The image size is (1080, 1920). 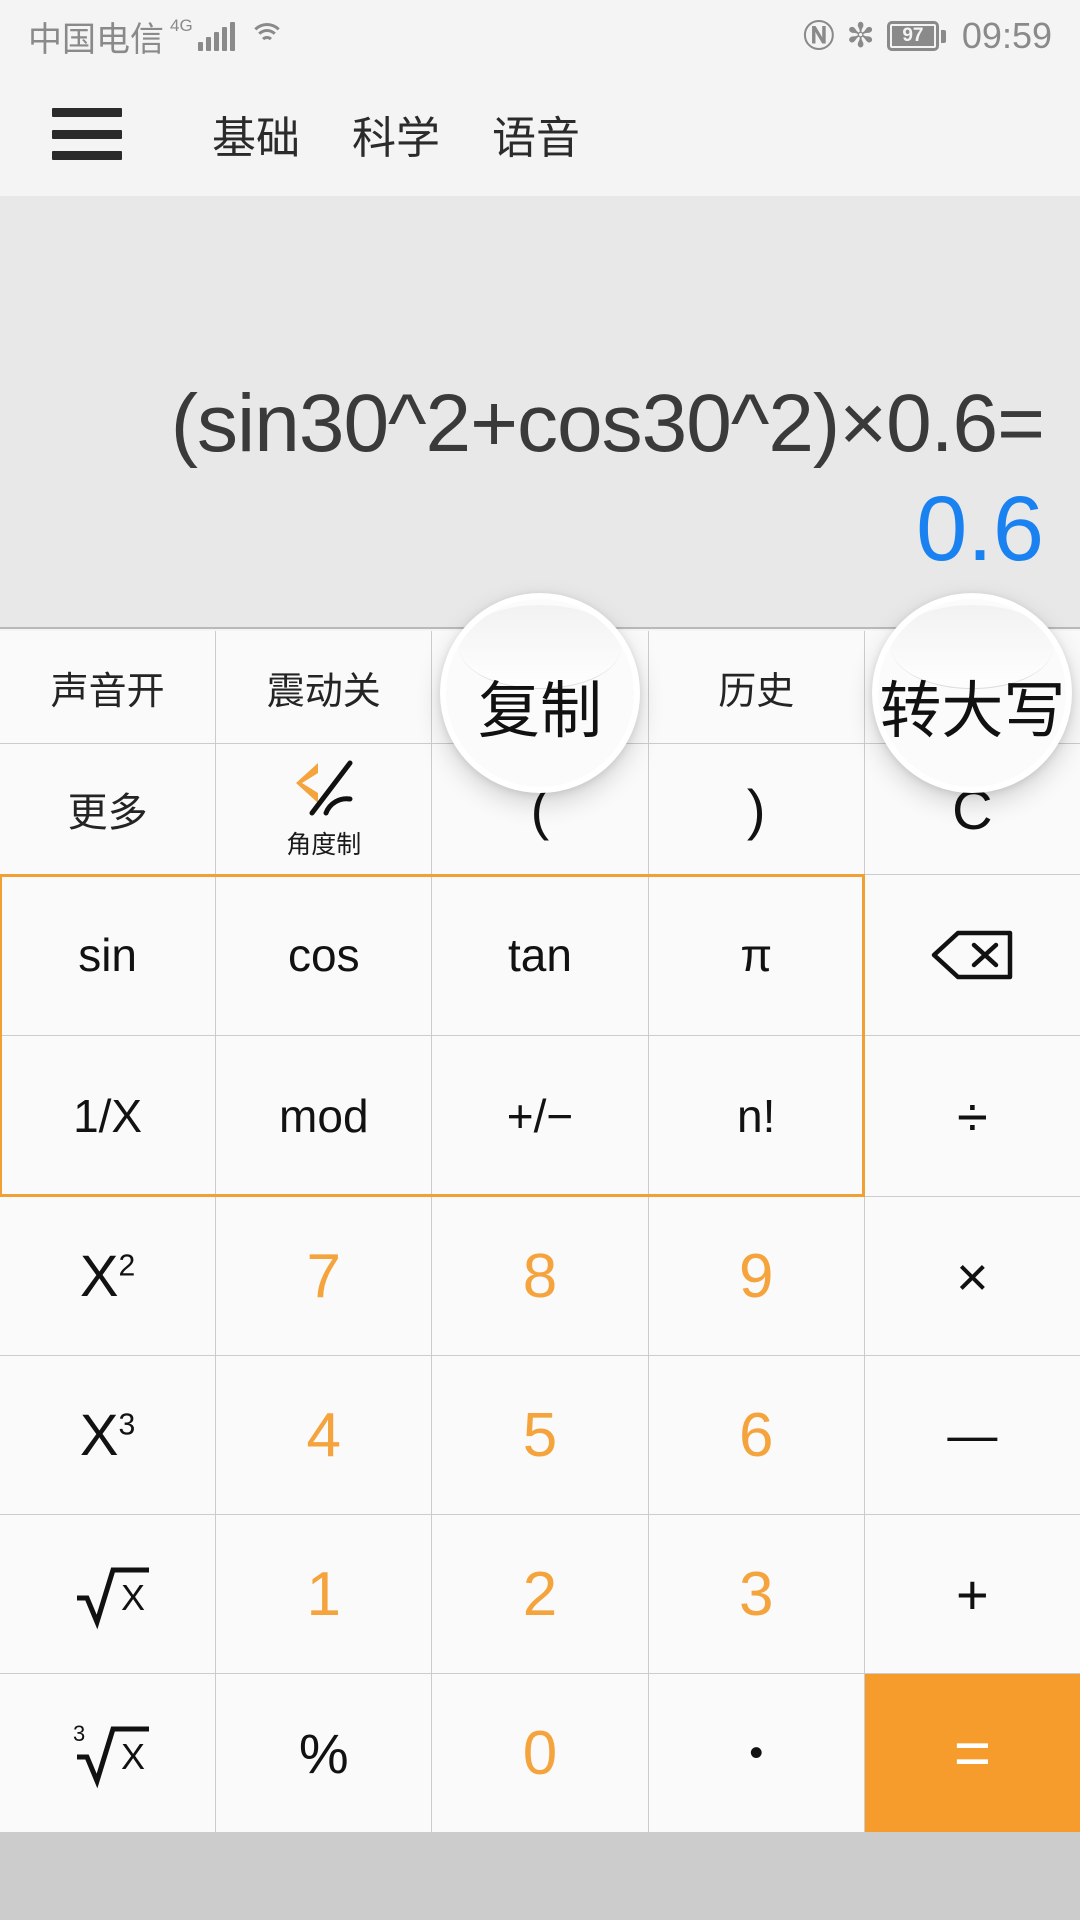 What do you see at coordinates (607, 423) in the screenshot?
I see `expression-text: (sin30^2+cos30^2)×0.6=` at bounding box center [607, 423].